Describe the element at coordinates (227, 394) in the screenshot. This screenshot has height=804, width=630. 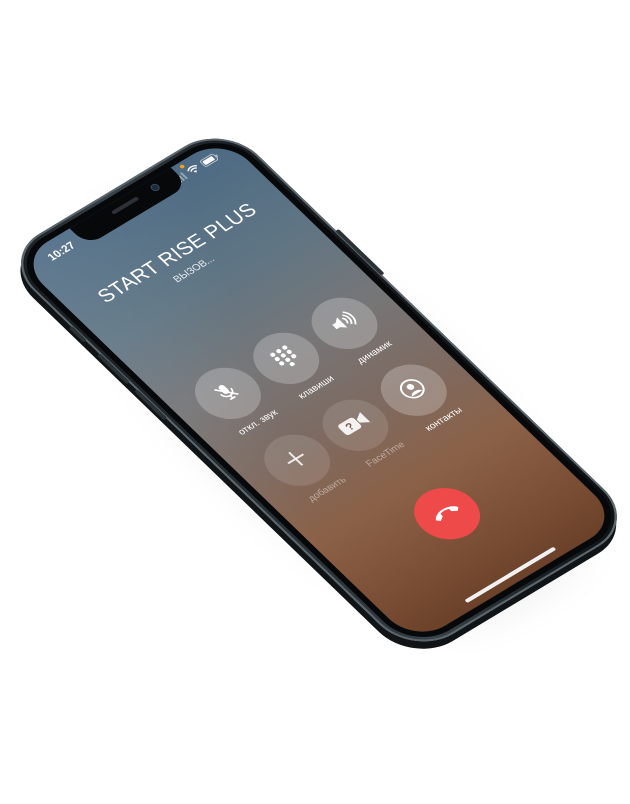
I see `microphone-off-icon` at that location.